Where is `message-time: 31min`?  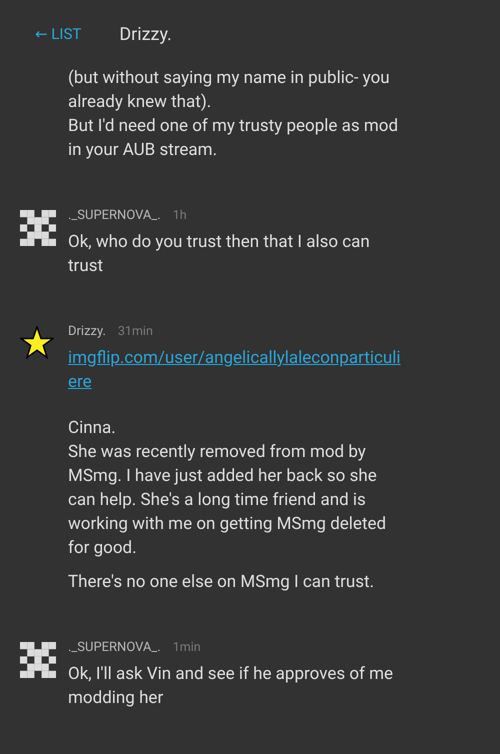 message-time: 31min is located at coordinates (135, 331).